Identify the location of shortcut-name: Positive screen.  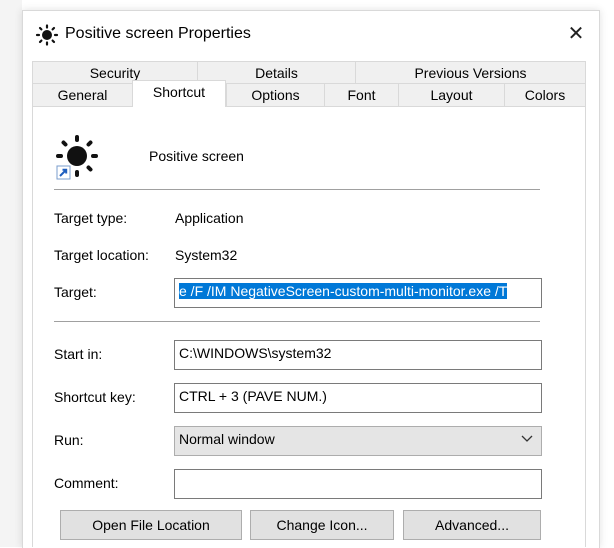
(196, 156).